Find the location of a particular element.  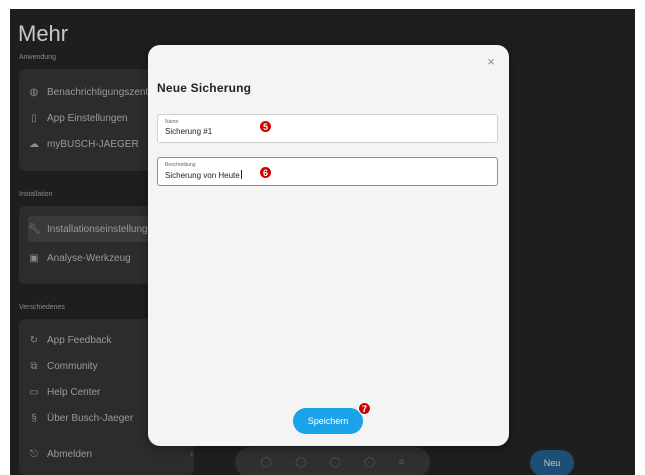

menu-item-label: Benachrichtigungszent is located at coordinates (98, 92).